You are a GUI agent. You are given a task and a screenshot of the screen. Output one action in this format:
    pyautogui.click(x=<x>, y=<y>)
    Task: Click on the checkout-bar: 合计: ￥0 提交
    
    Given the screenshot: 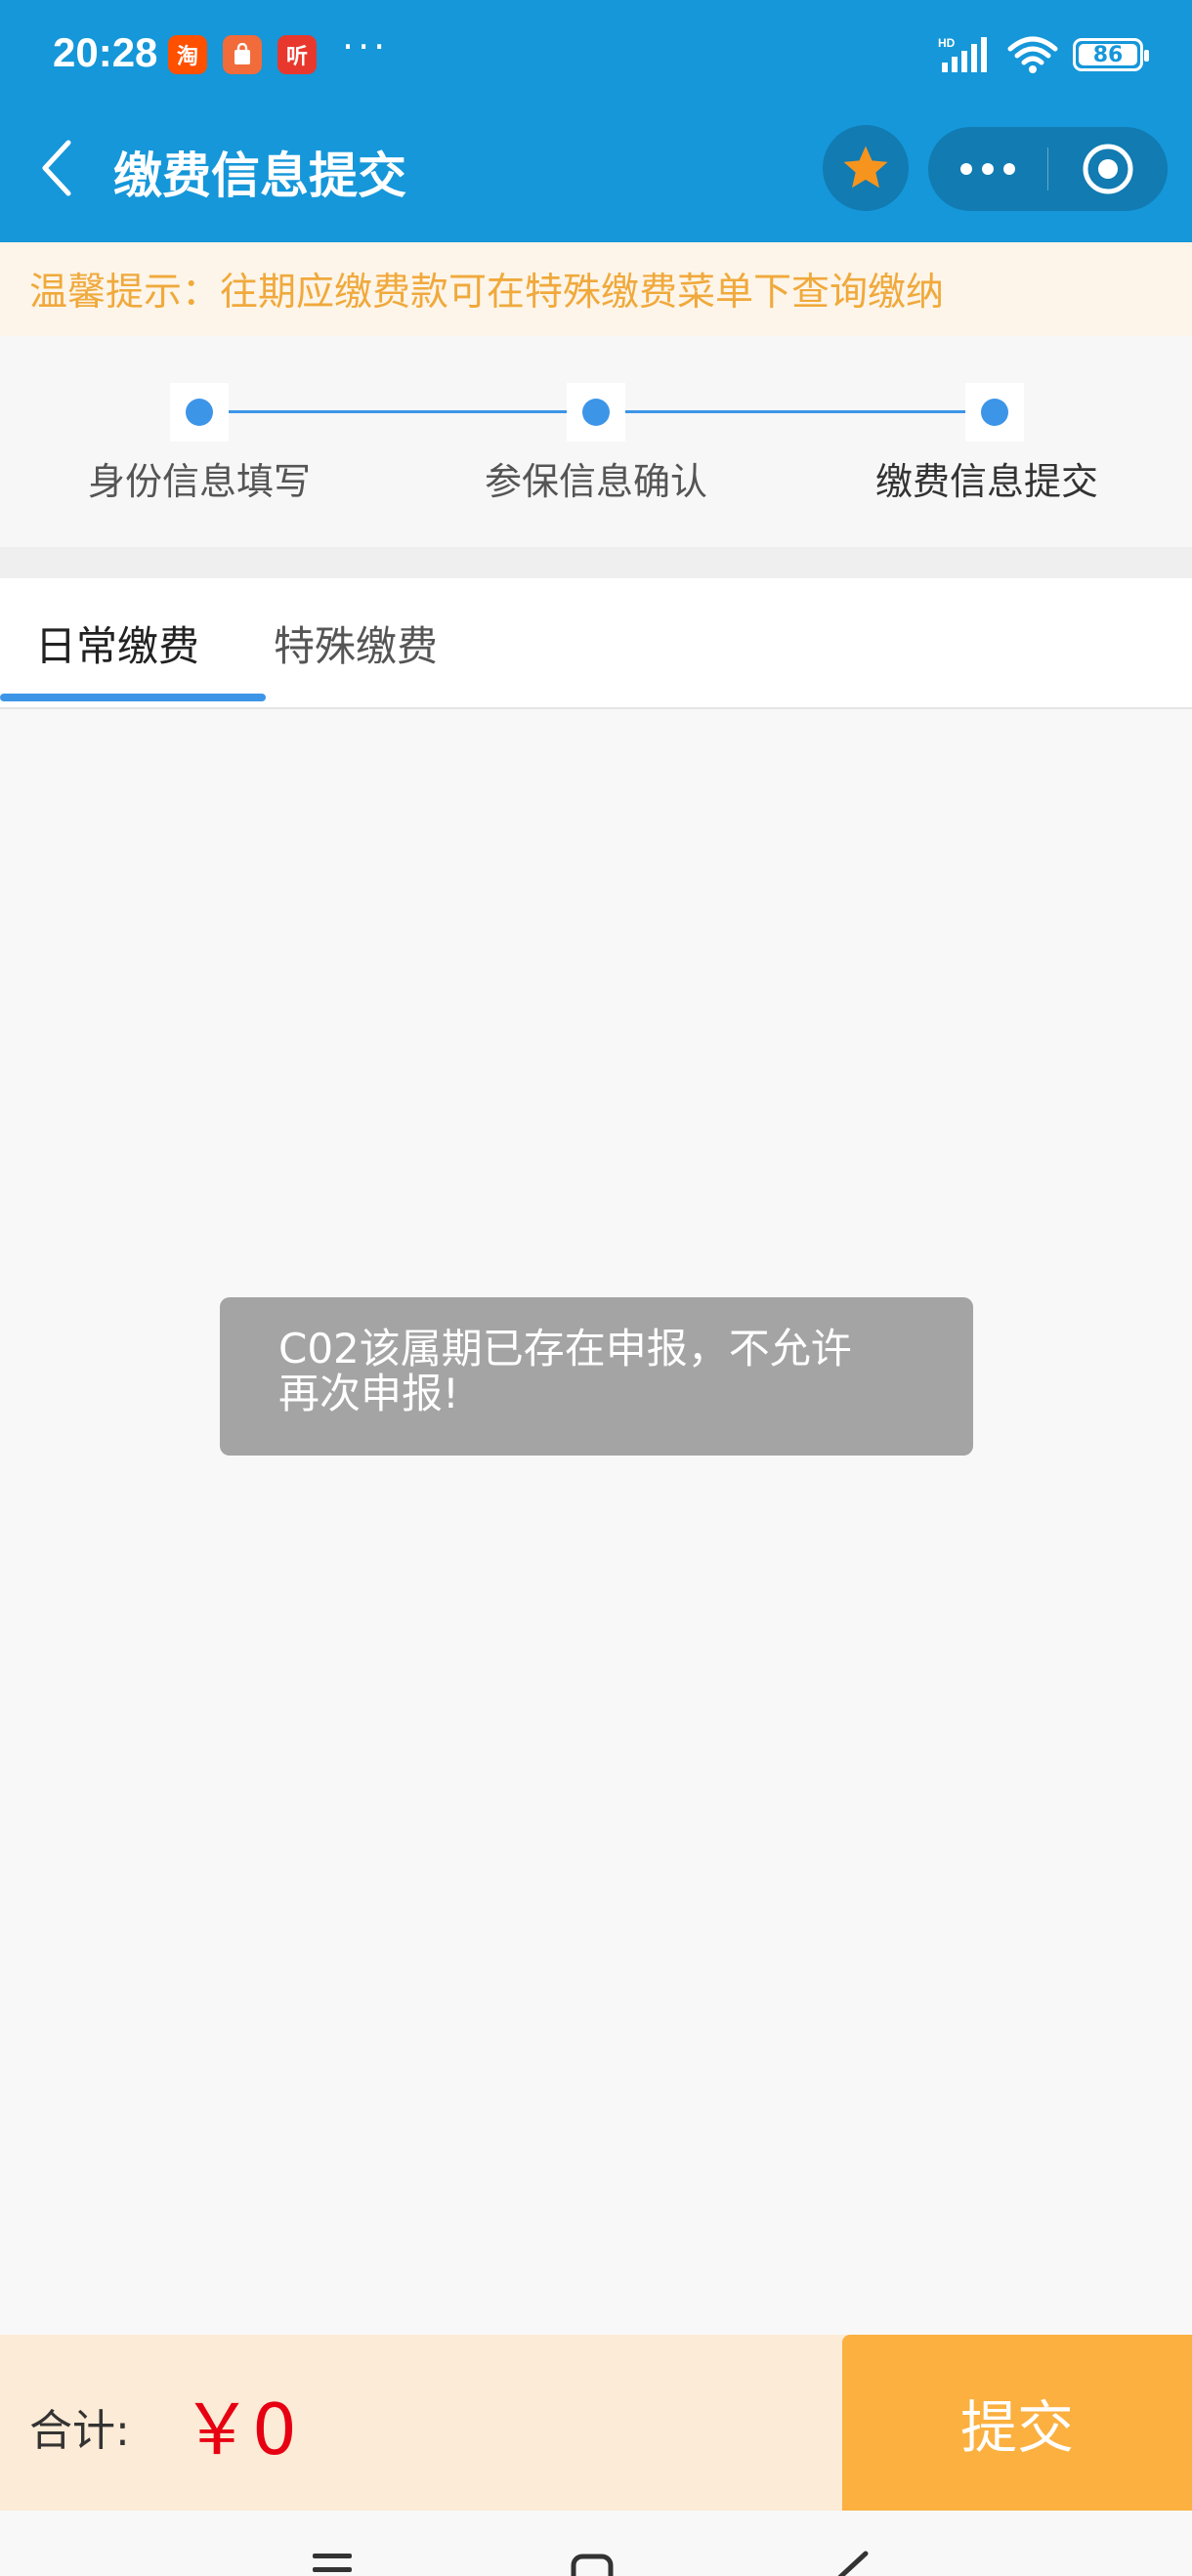 What is the action you would take?
    pyautogui.click(x=596, y=2423)
    